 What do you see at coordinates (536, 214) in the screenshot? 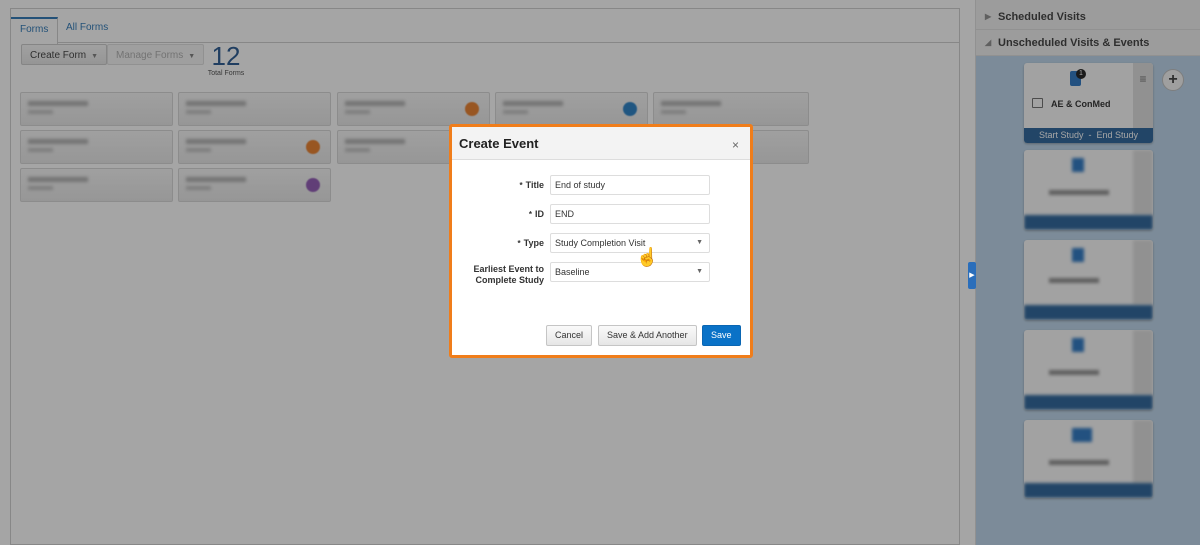
I see `id-label: * ID` at bounding box center [536, 214].